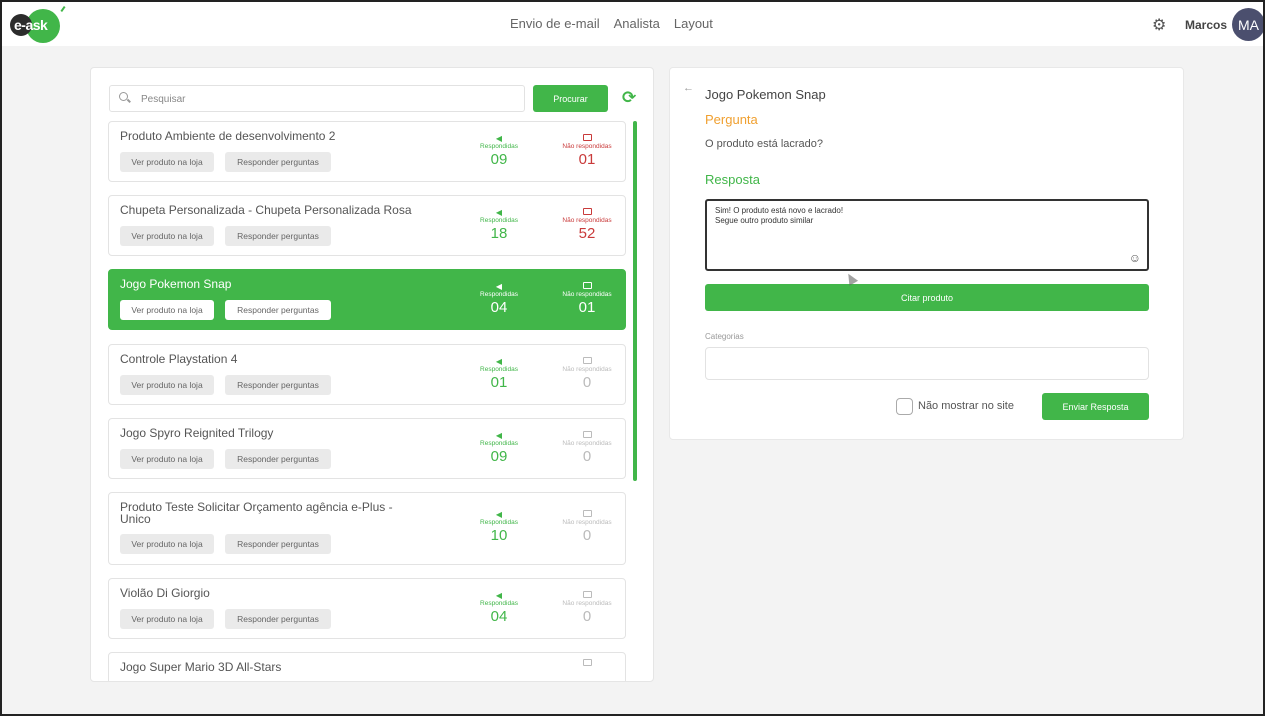 This screenshot has height=716, width=1265. What do you see at coordinates (367, 666) in the screenshot?
I see `product-card: Jogo Super Mario 3D All-Stars` at bounding box center [367, 666].